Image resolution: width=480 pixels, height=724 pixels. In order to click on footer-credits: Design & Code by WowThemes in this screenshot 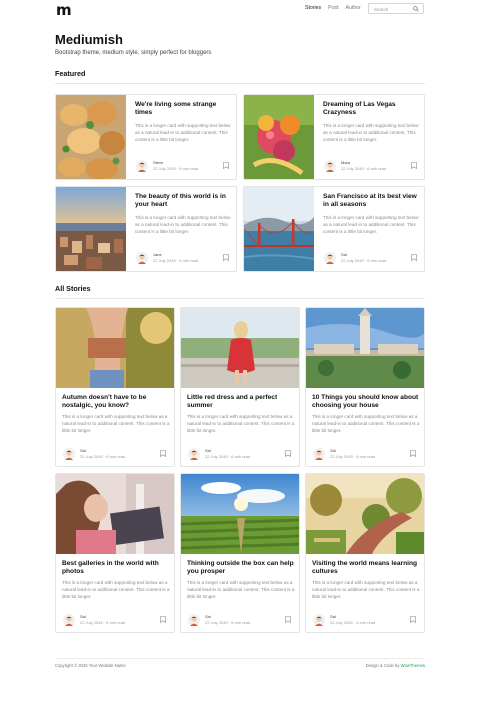, I will do `click(395, 665)`.